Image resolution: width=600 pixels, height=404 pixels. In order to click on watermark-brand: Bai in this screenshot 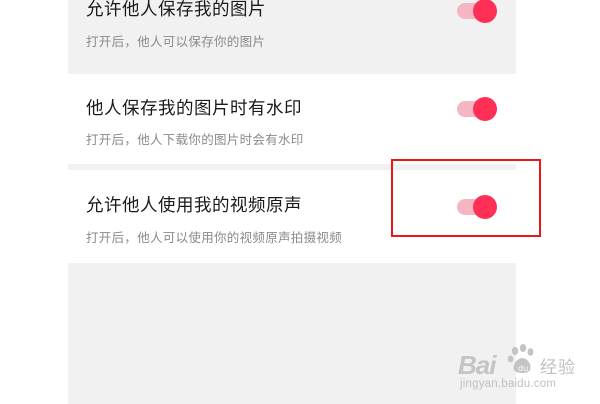, I will do `click(477, 365)`.